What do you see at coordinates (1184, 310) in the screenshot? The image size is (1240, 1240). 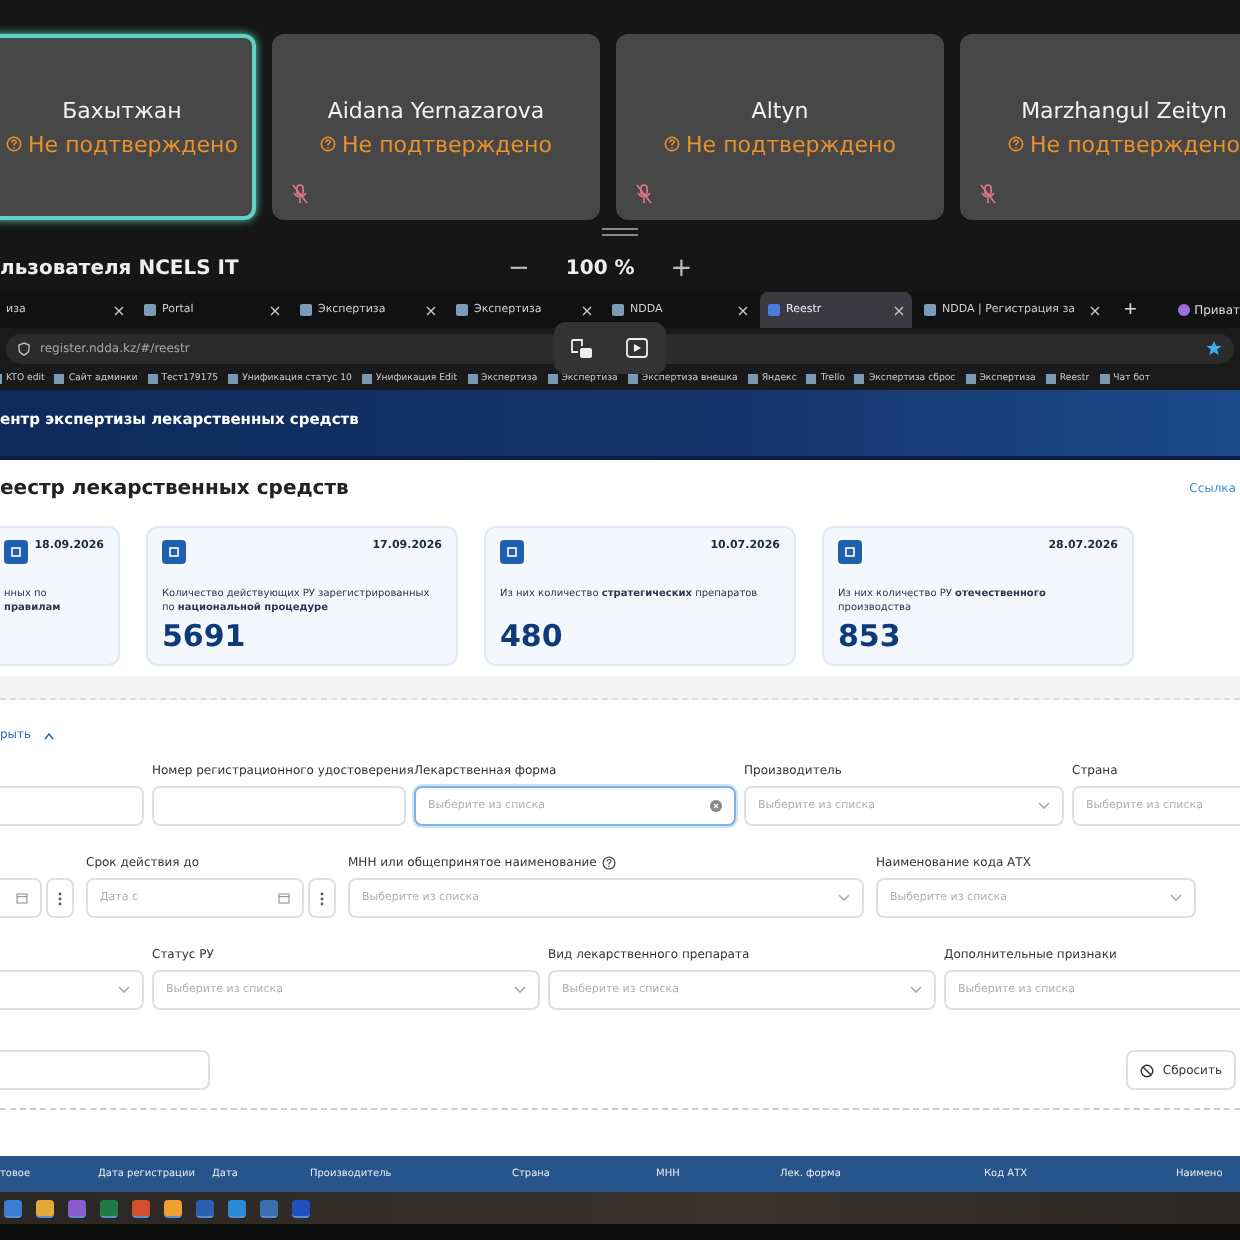 I see `profile-icon` at bounding box center [1184, 310].